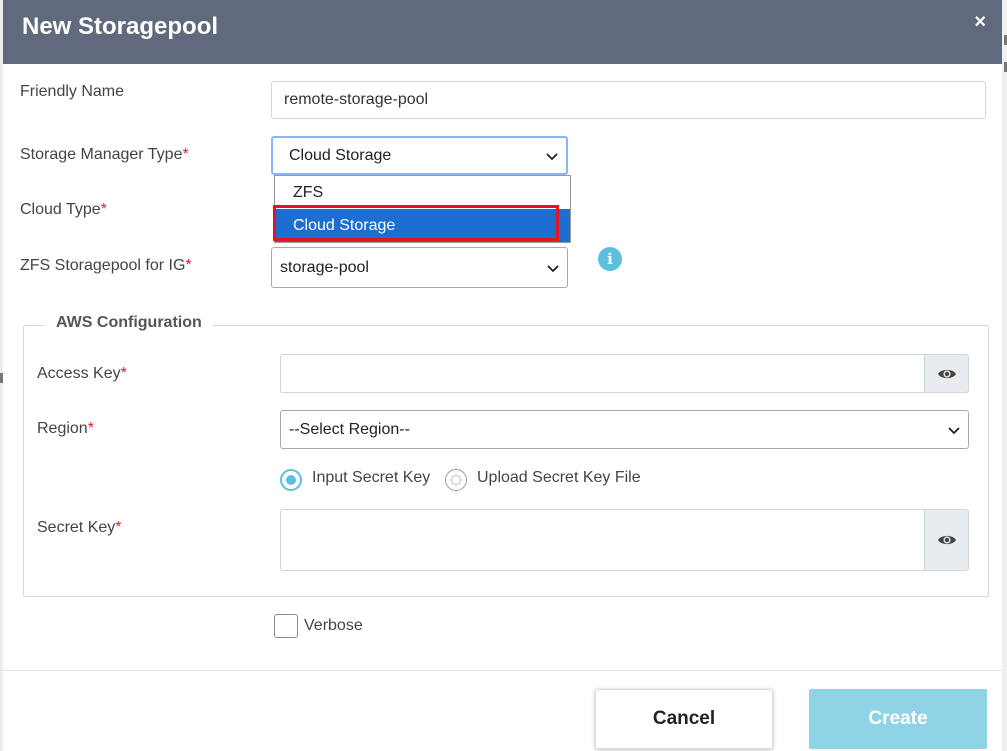  I want to click on radio-input-secret-key-label: Input Secret Key, so click(371, 478).